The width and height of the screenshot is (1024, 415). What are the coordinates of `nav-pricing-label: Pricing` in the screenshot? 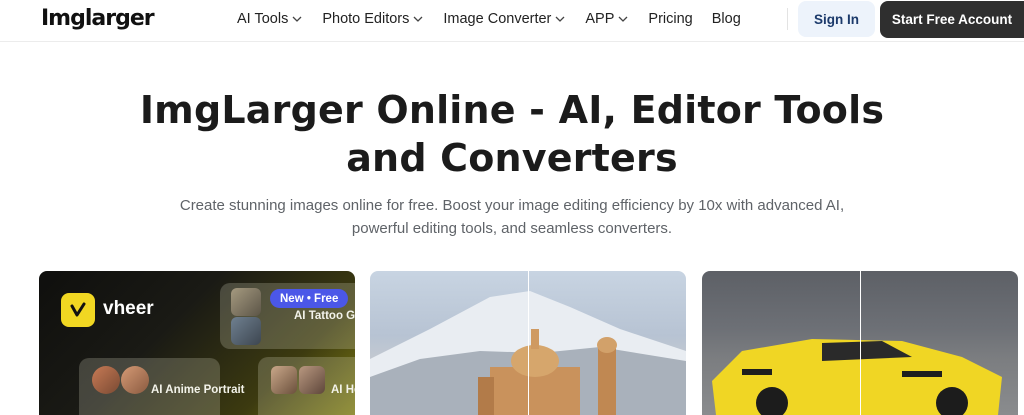 It's located at (670, 19).